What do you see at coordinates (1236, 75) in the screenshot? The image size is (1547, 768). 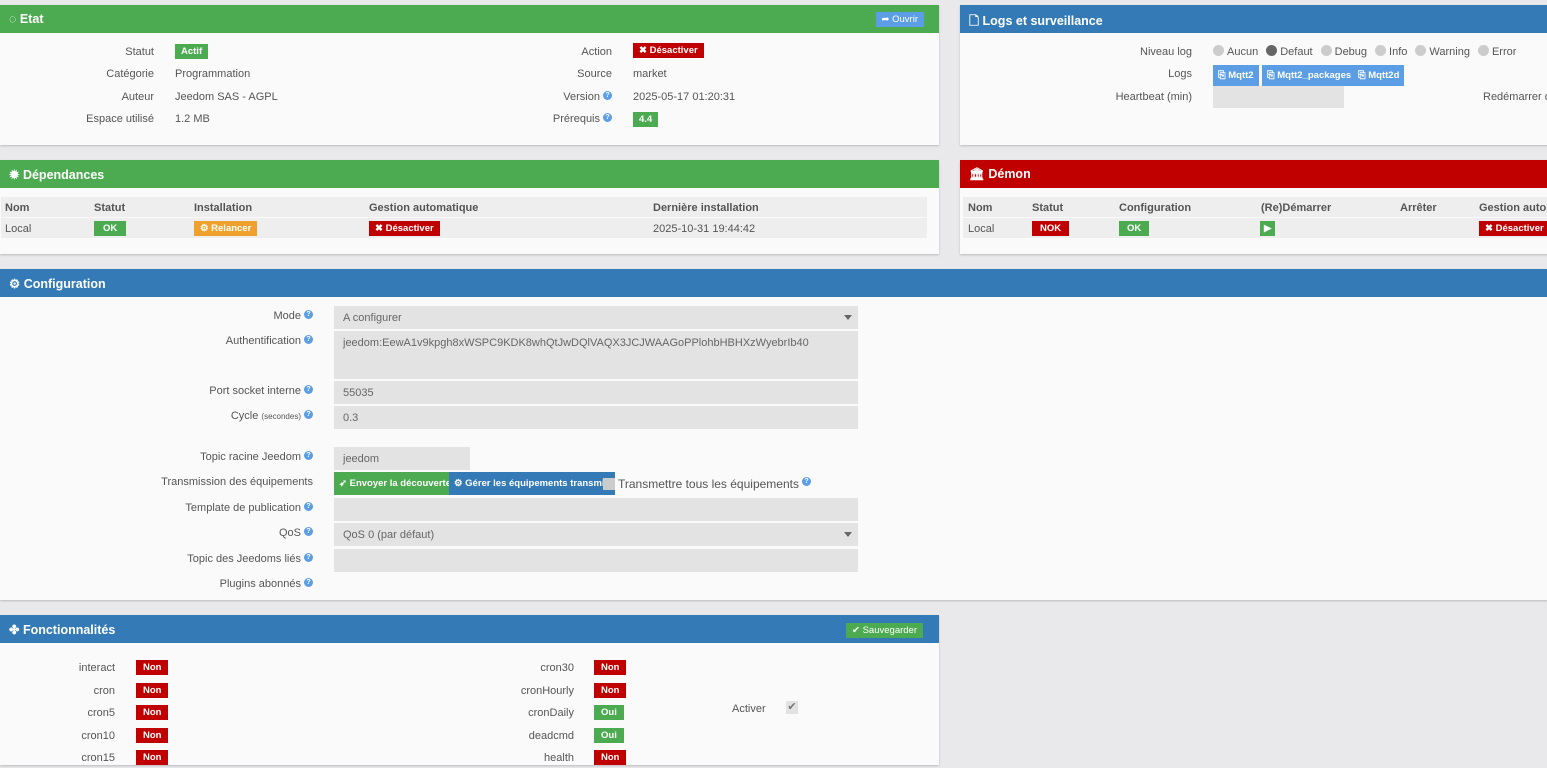 I see `log-button-mqtt2: ⎘ Mqtt2` at bounding box center [1236, 75].